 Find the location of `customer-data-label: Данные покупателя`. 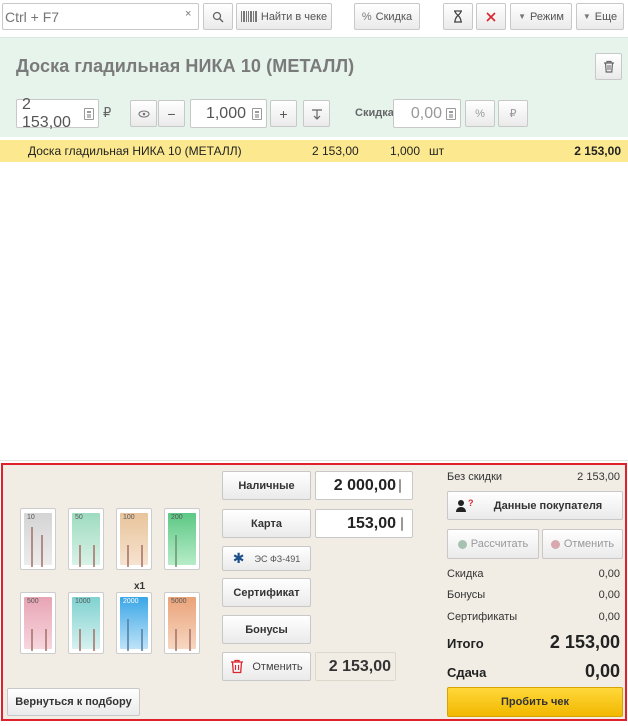

customer-data-label: Данные покупателя is located at coordinates (548, 505).